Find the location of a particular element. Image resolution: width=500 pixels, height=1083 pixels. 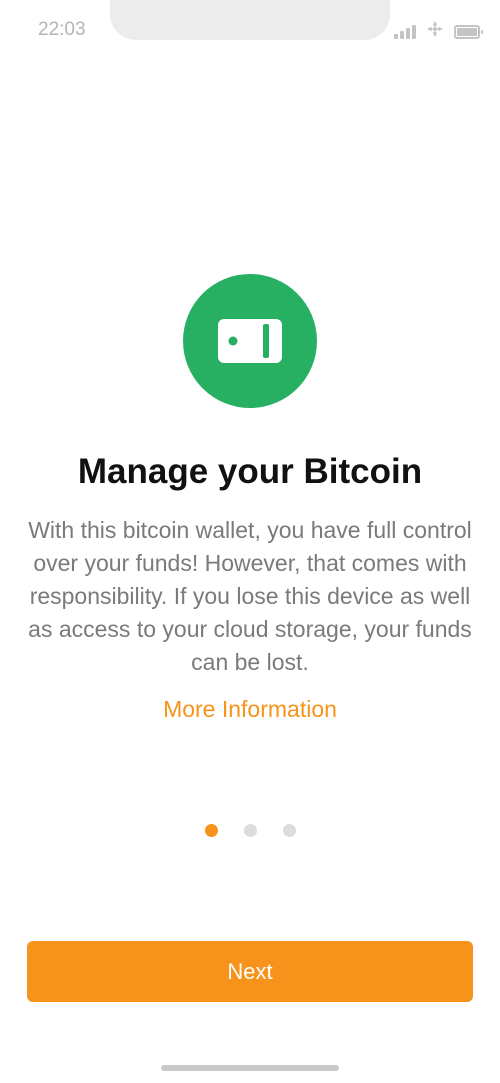

next-button: Next is located at coordinates (250, 971).